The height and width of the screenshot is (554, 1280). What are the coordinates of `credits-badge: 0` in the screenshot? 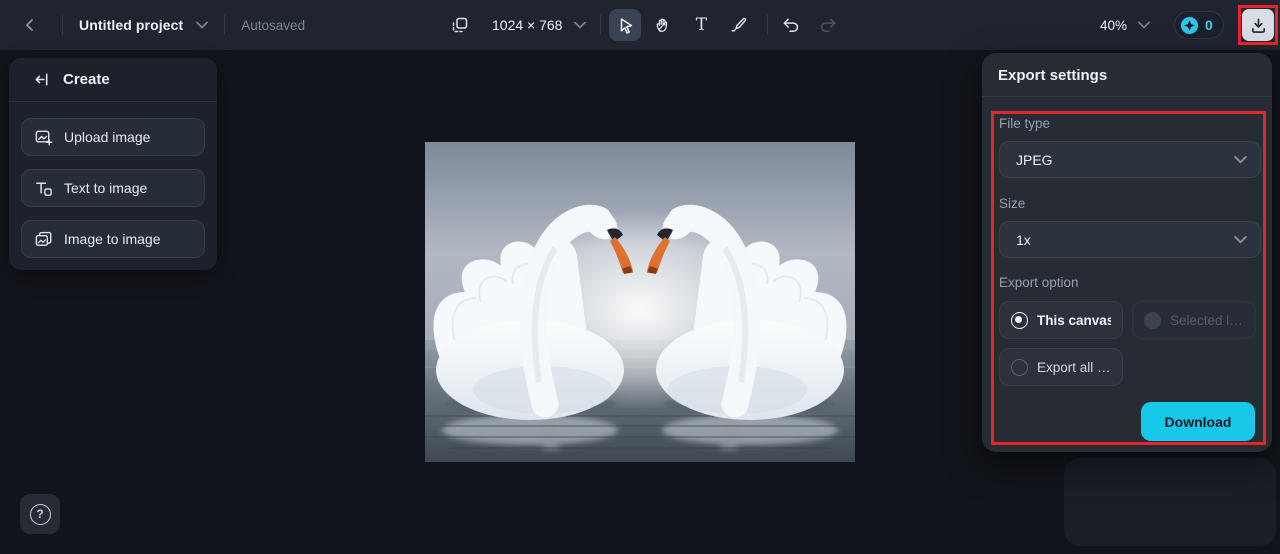 It's located at (1199, 25).